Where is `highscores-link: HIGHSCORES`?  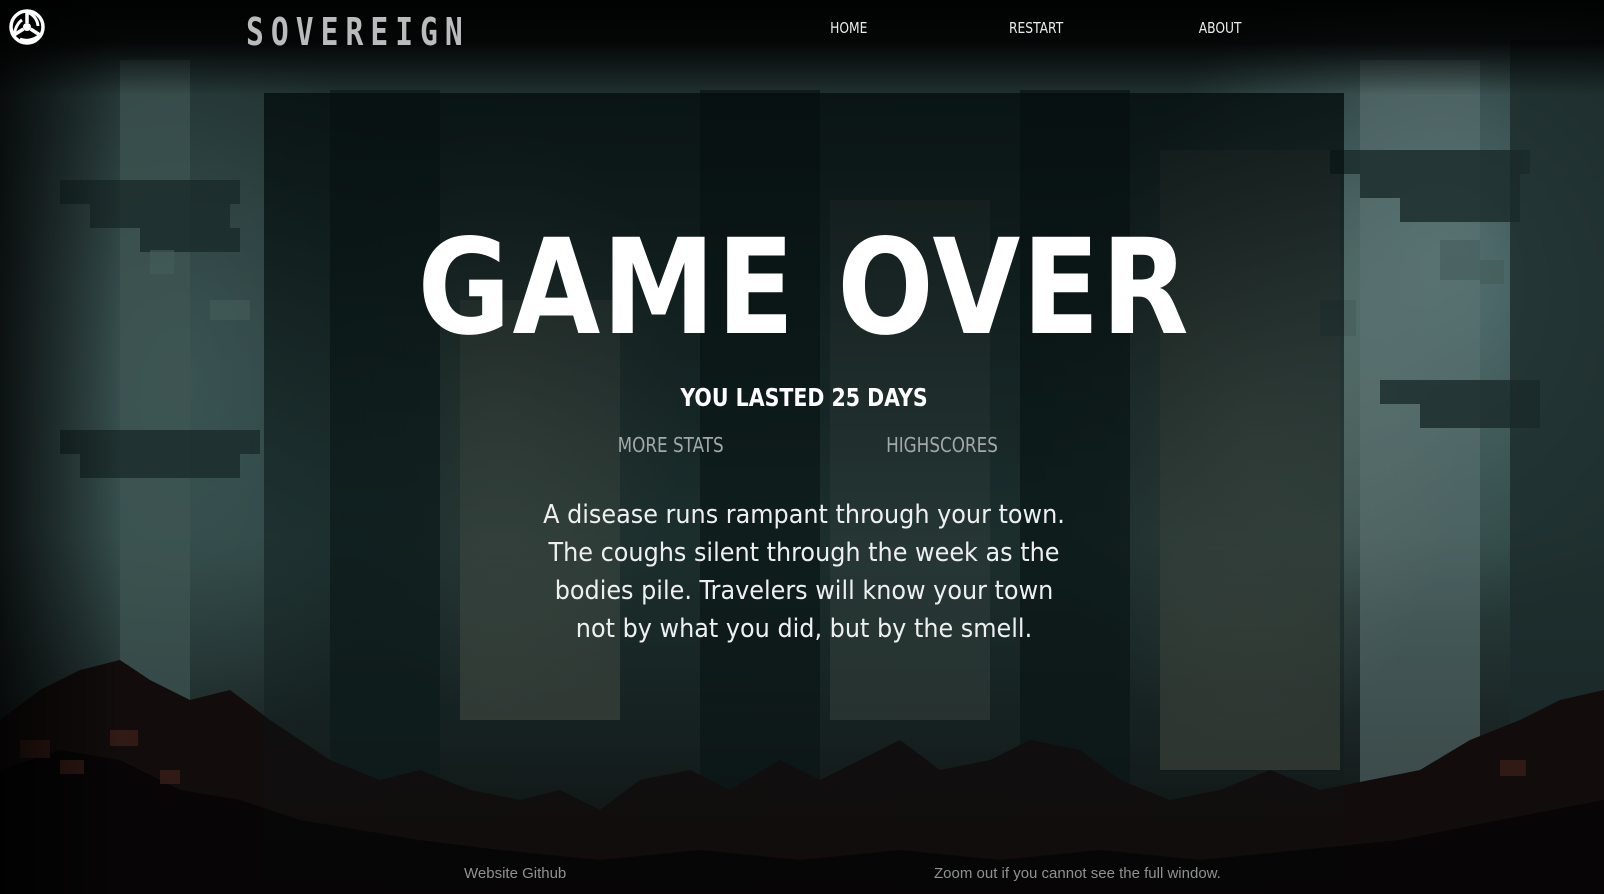 highscores-link: HIGHSCORES is located at coordinates (942, 445).